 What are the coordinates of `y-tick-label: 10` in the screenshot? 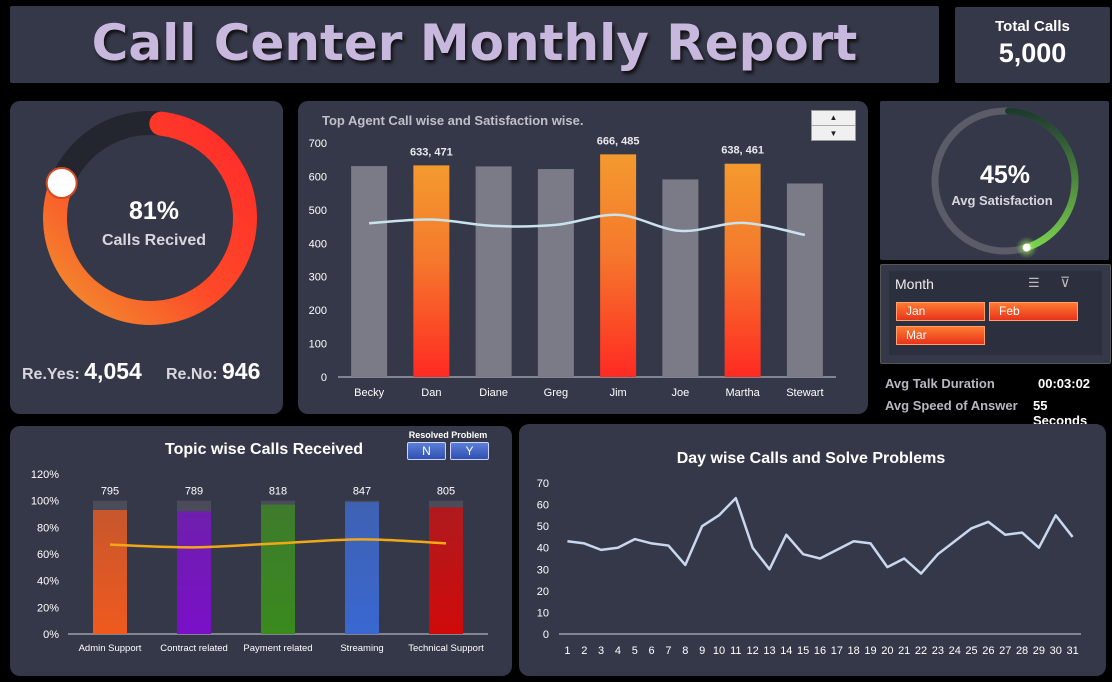 It's located at (543, 613).